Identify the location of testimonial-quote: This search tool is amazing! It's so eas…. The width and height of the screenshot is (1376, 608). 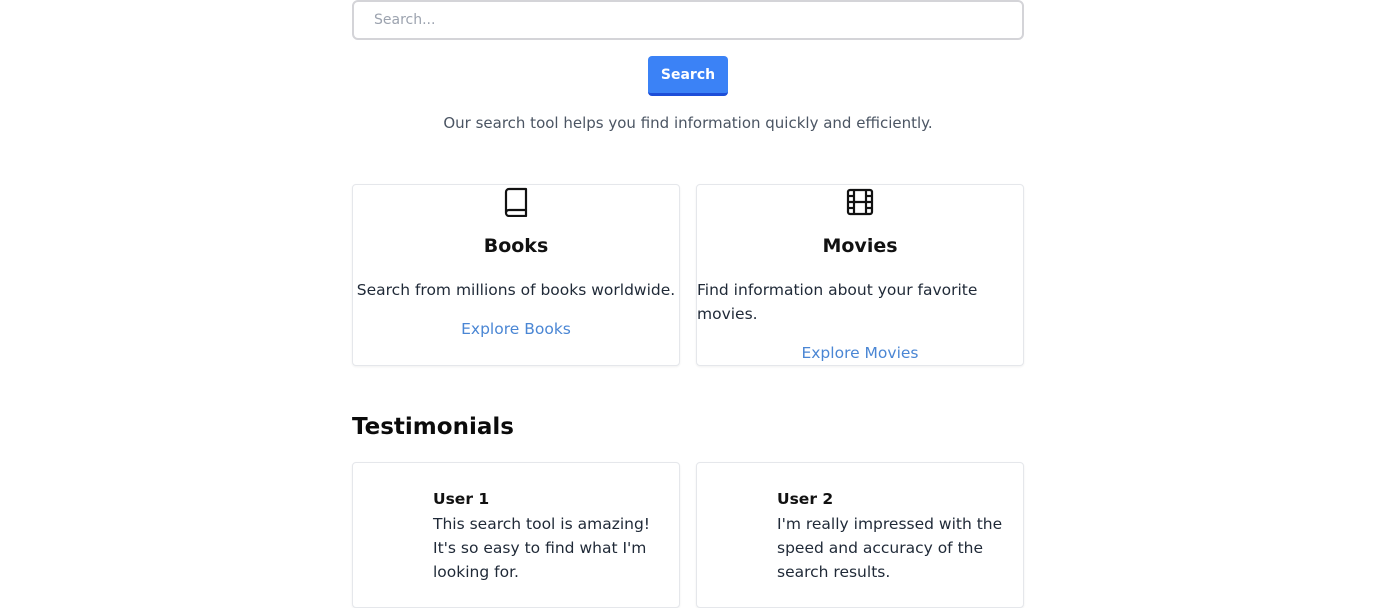
(542, 548).